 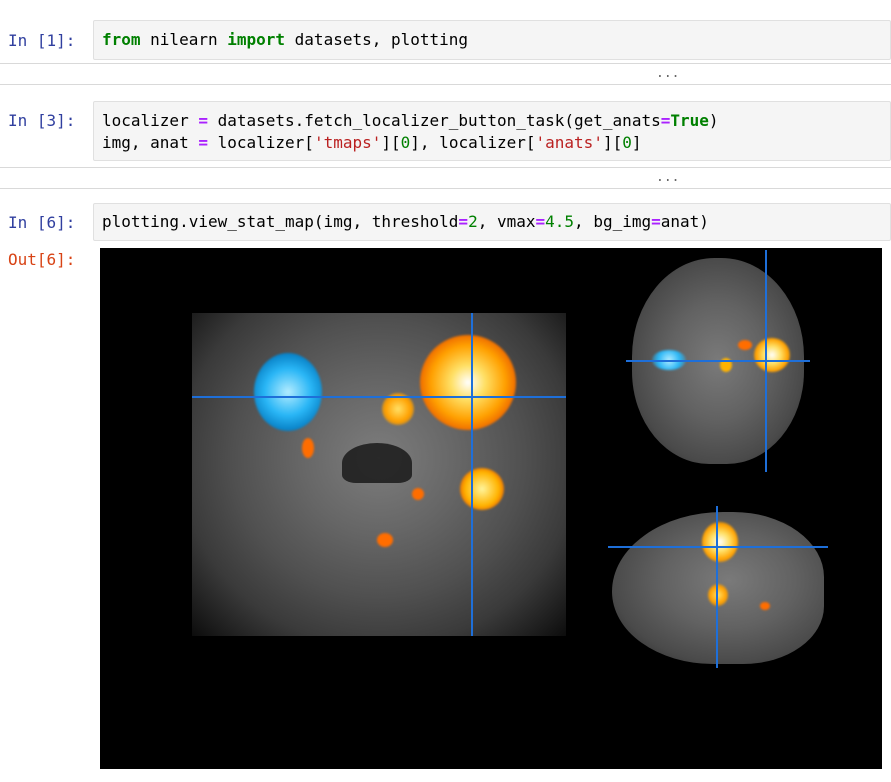 I want to click on code-token: 4.5, so click(x=560, y=221).